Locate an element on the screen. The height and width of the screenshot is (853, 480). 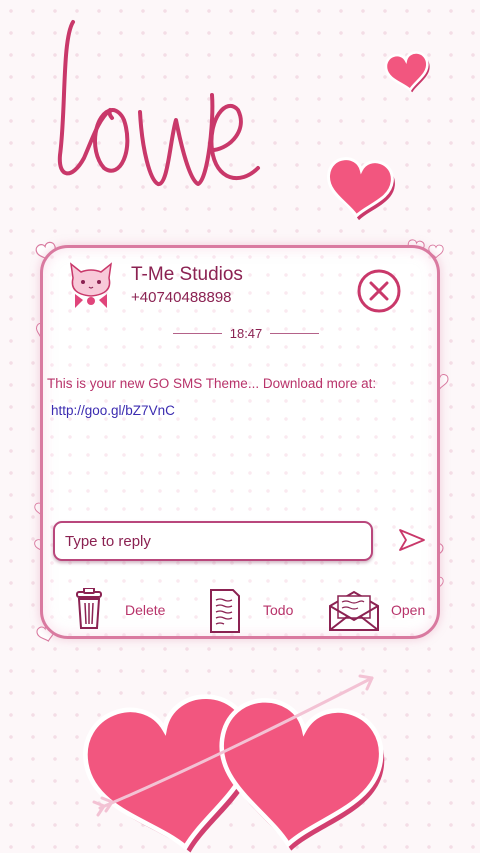
todo-button: Todo is located at coordinates (262, 611).